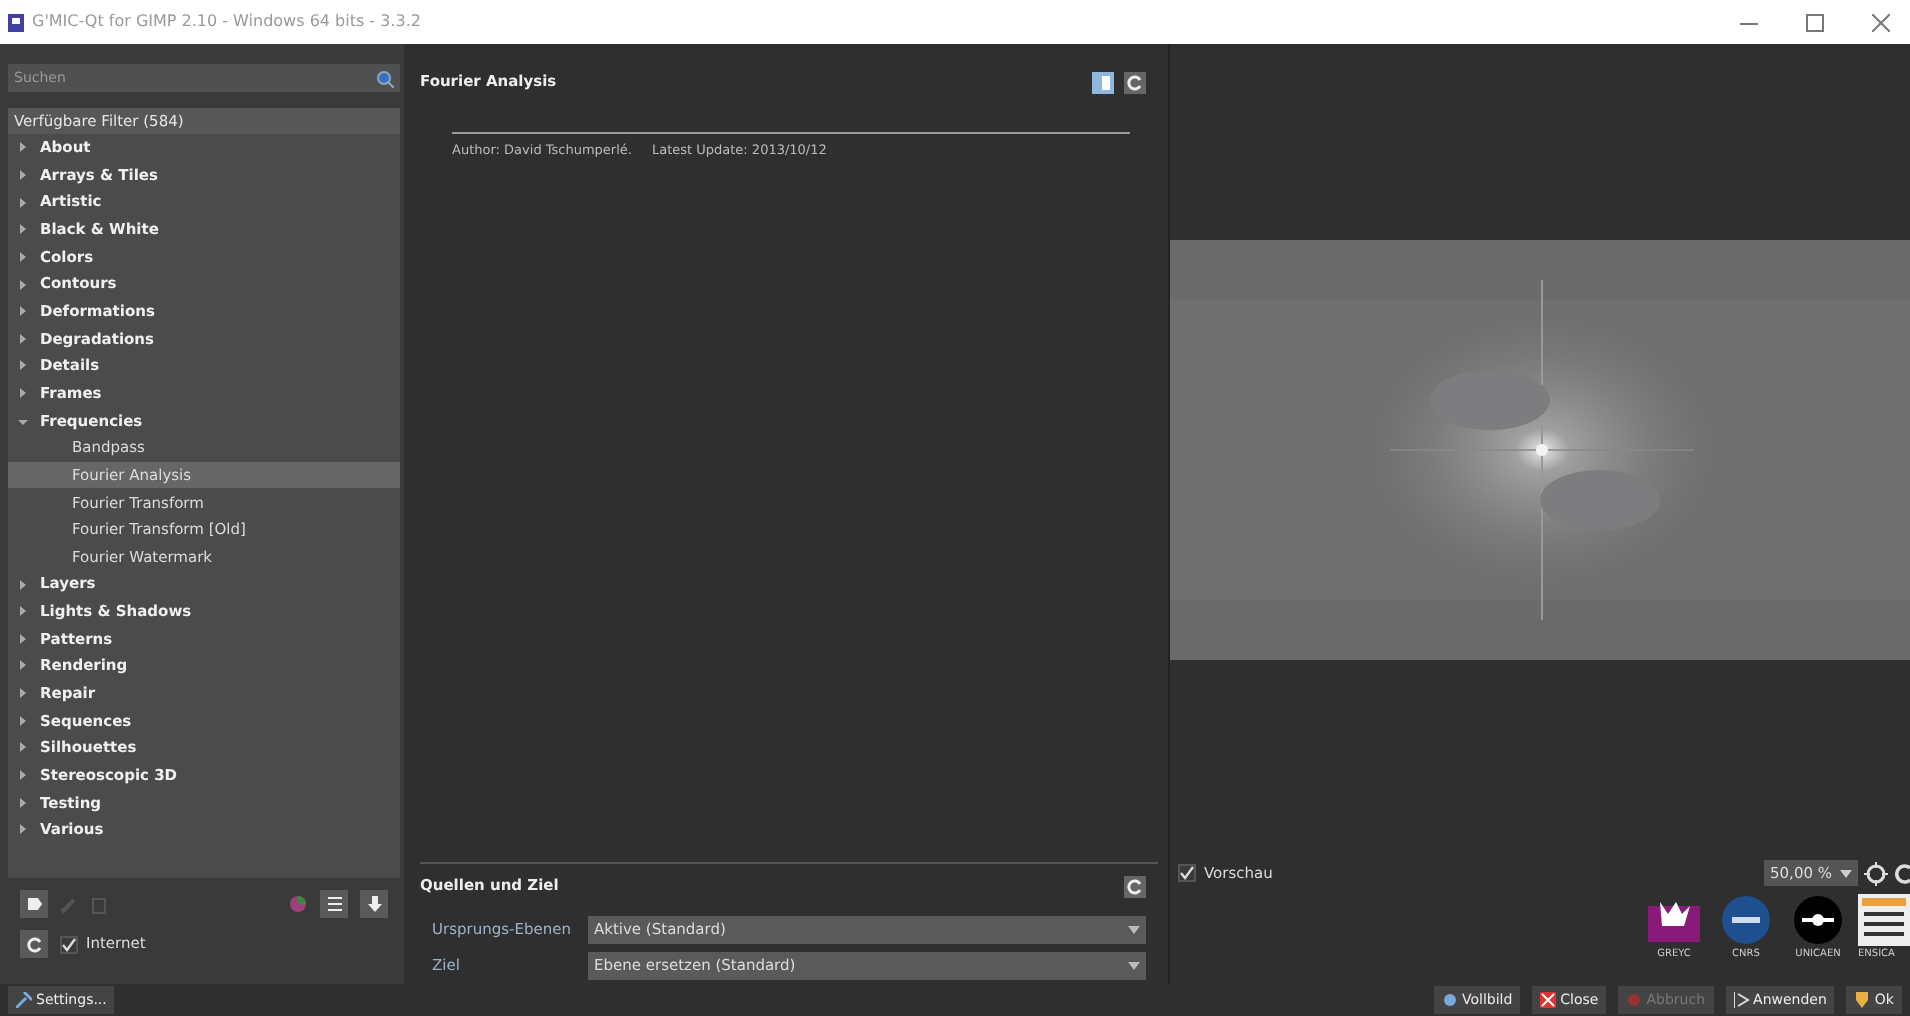  What do you see at coordinates (1103, 82) in the screenshot?
I see `copy-icon` at bounding box center [1103, 82].